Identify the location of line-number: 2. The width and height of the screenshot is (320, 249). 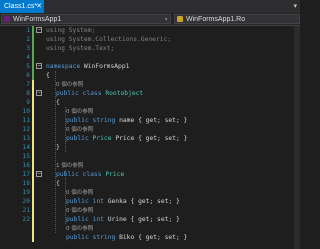
(28, 39).